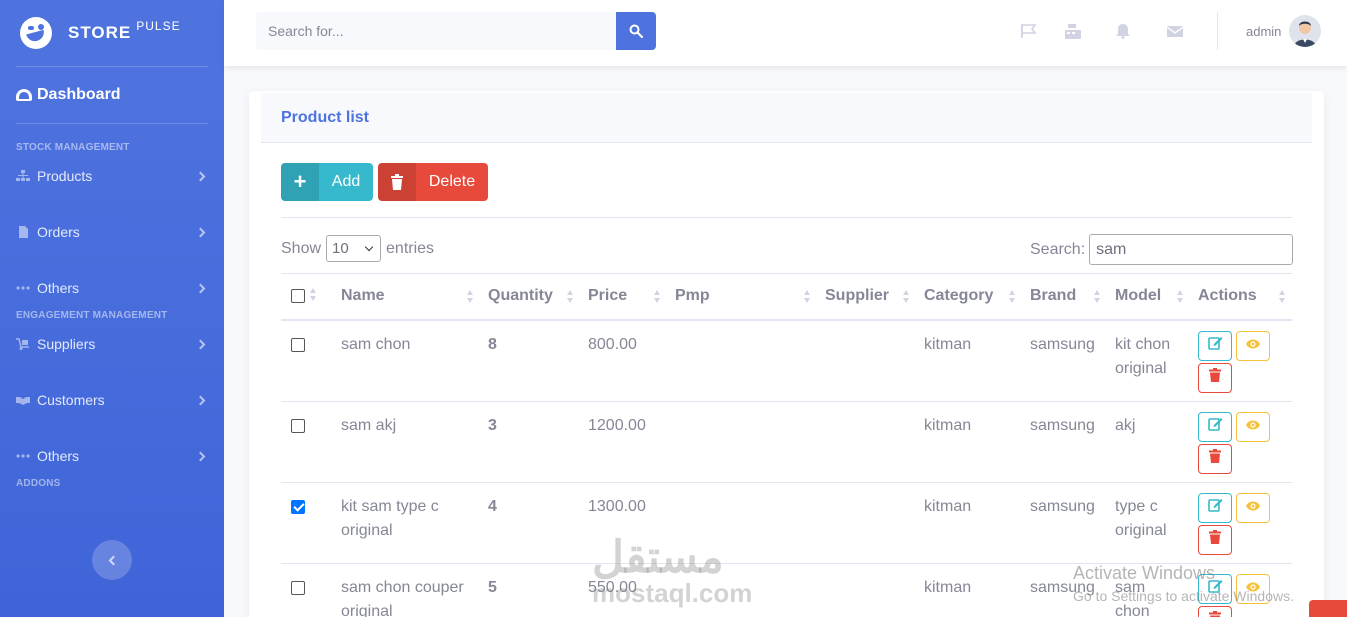 Image resolution: width=1347 pixels, height=617 pixels. Describe the element at coordinates (22, 344) in the screenshot. I see `dolly-icon` at that location.